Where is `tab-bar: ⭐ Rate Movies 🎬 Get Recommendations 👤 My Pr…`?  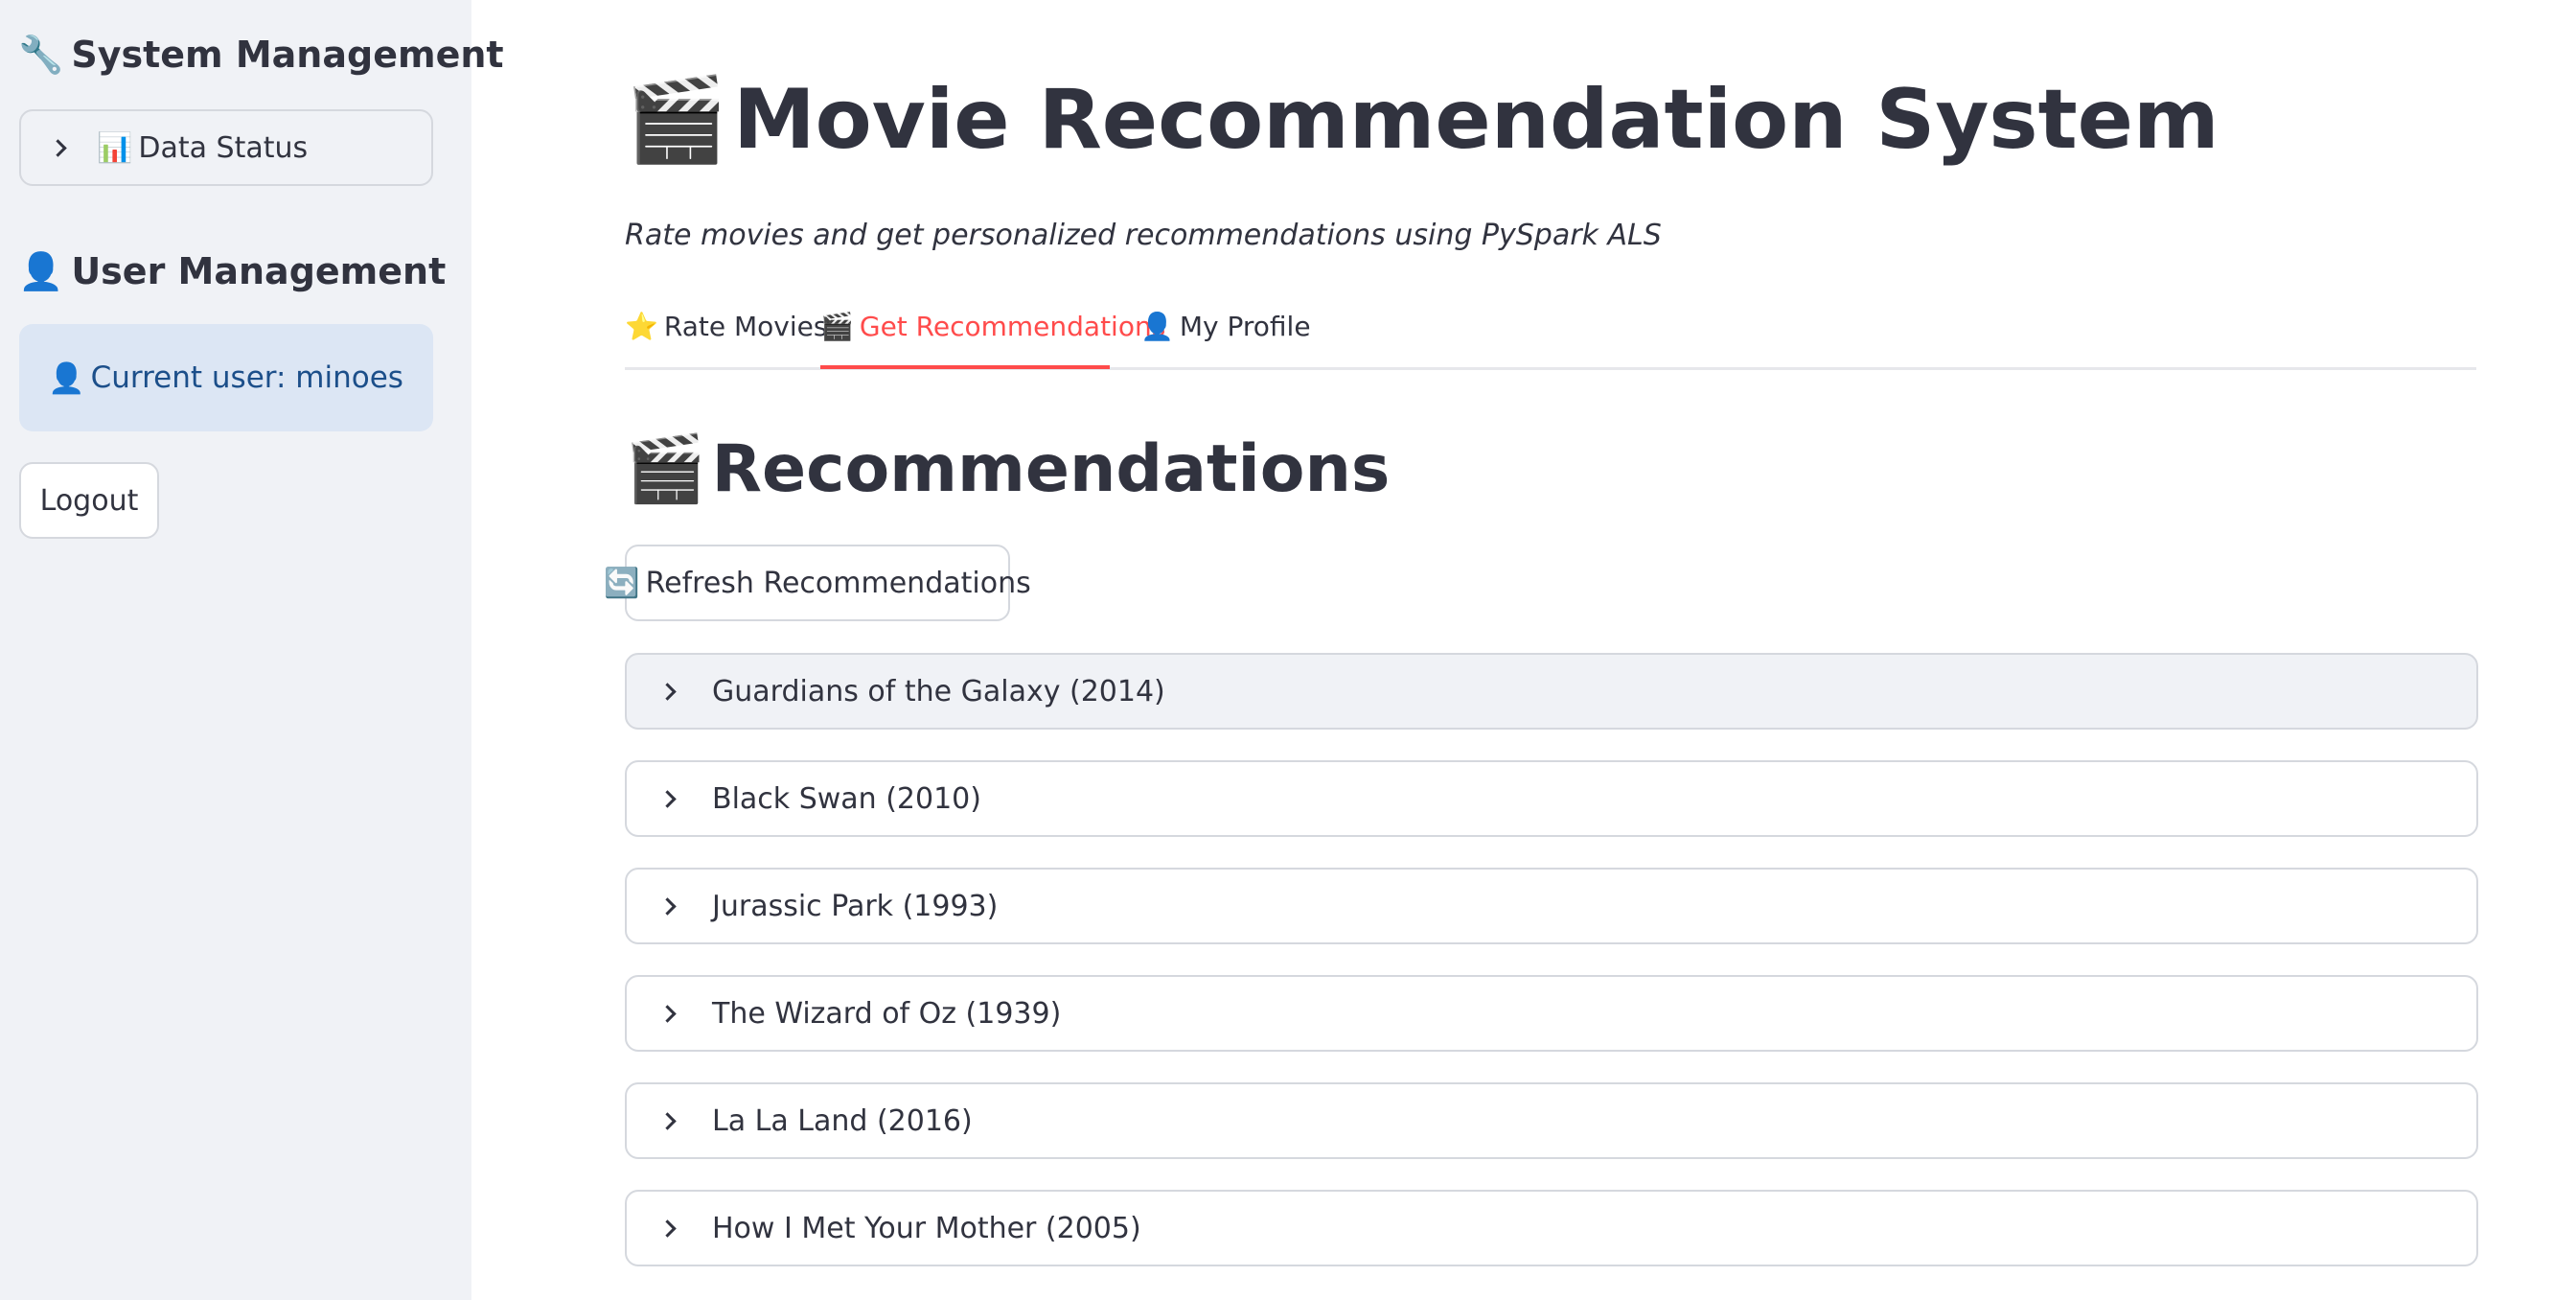 tab-bar: ⭐ Rate Movies 🎬 Get Recommendations 👤 My Pr… is located at coordinates (1550, 336).